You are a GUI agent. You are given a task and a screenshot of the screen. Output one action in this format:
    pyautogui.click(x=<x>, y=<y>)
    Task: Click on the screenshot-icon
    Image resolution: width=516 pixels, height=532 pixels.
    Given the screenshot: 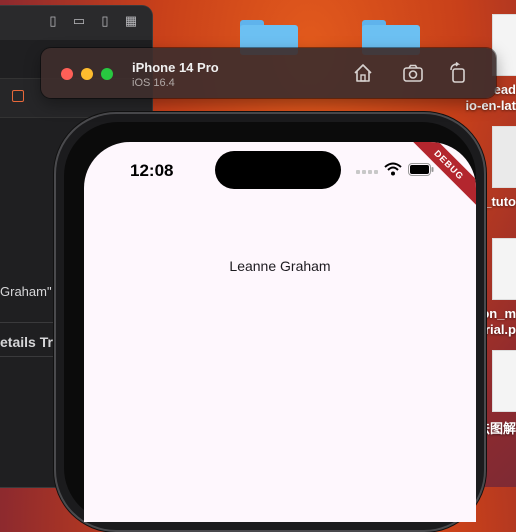 What is the action you would take?
    pyautogui.click(x=413, y=73)
    